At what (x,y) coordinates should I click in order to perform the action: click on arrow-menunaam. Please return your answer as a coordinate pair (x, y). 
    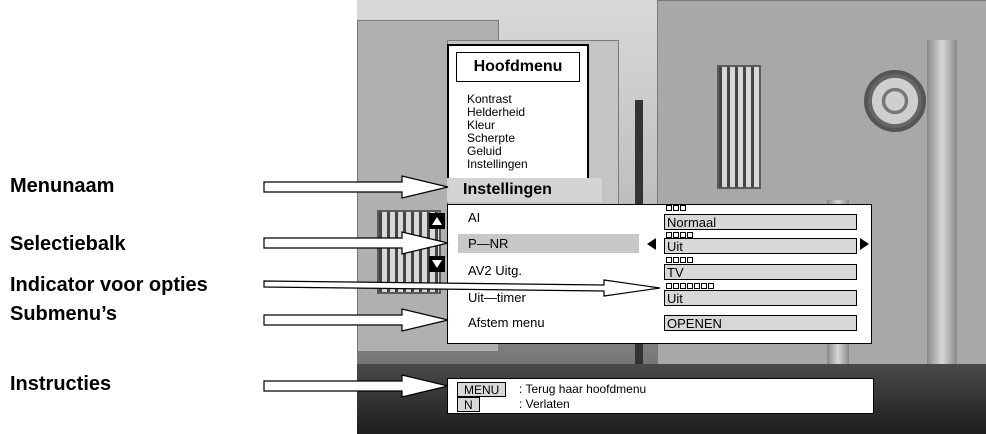
    Looking at the image, I should click on (356, 187).